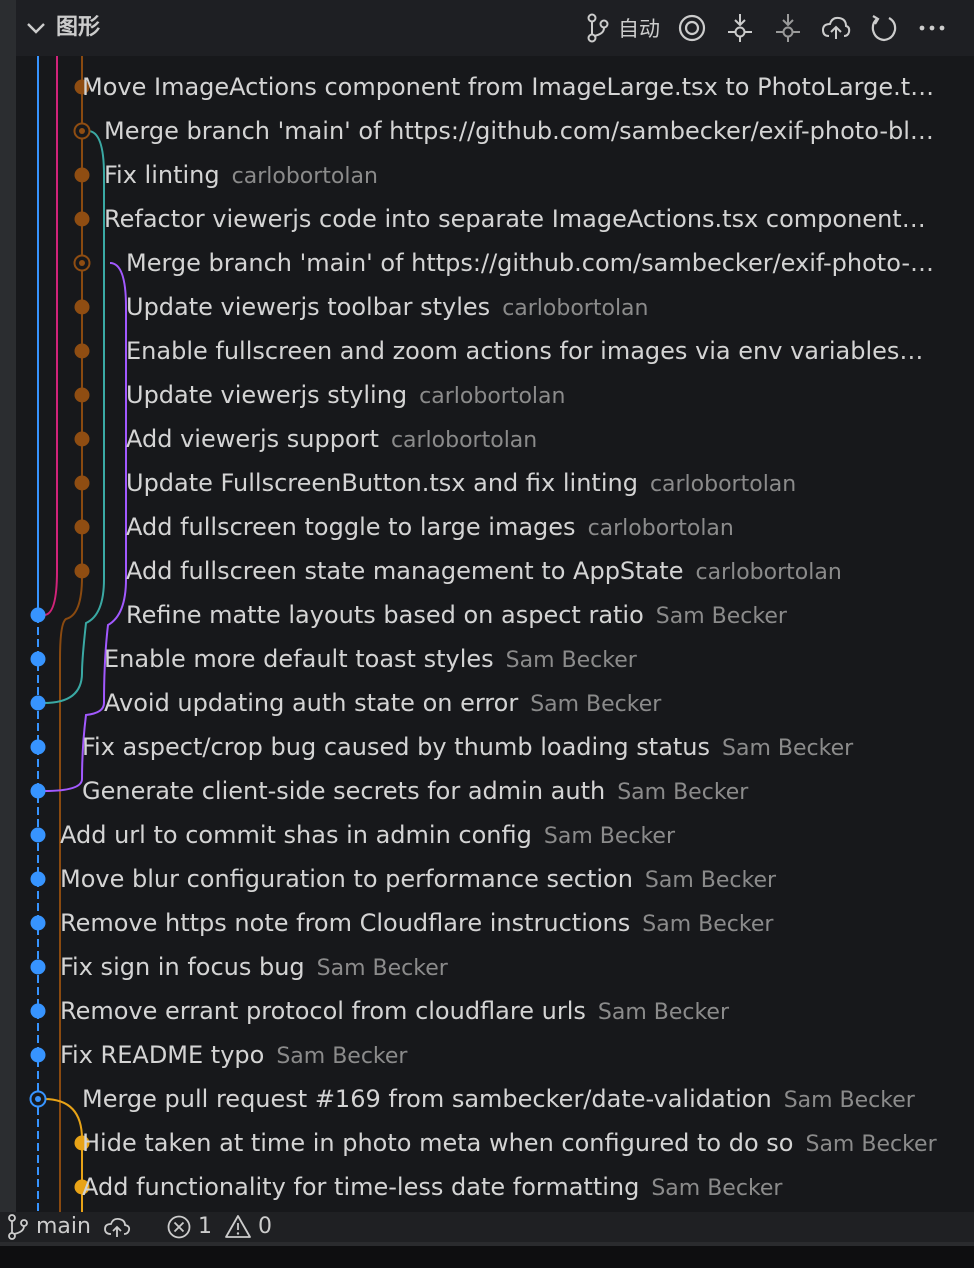 Image resolution: width=974 pixels, height=1268 pixels. Describe the element at coordinates (308, 307) in the screenshot. I see `commit-message: Update viewerjs toolbar styles` at that location.